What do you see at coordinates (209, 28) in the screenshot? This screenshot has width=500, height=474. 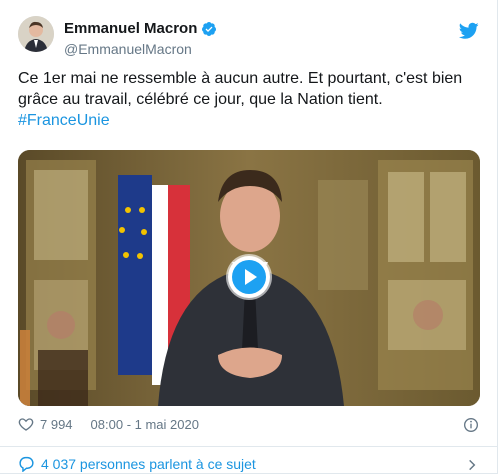 I see `verified-badge-icon` at bounding box center [209, 28].